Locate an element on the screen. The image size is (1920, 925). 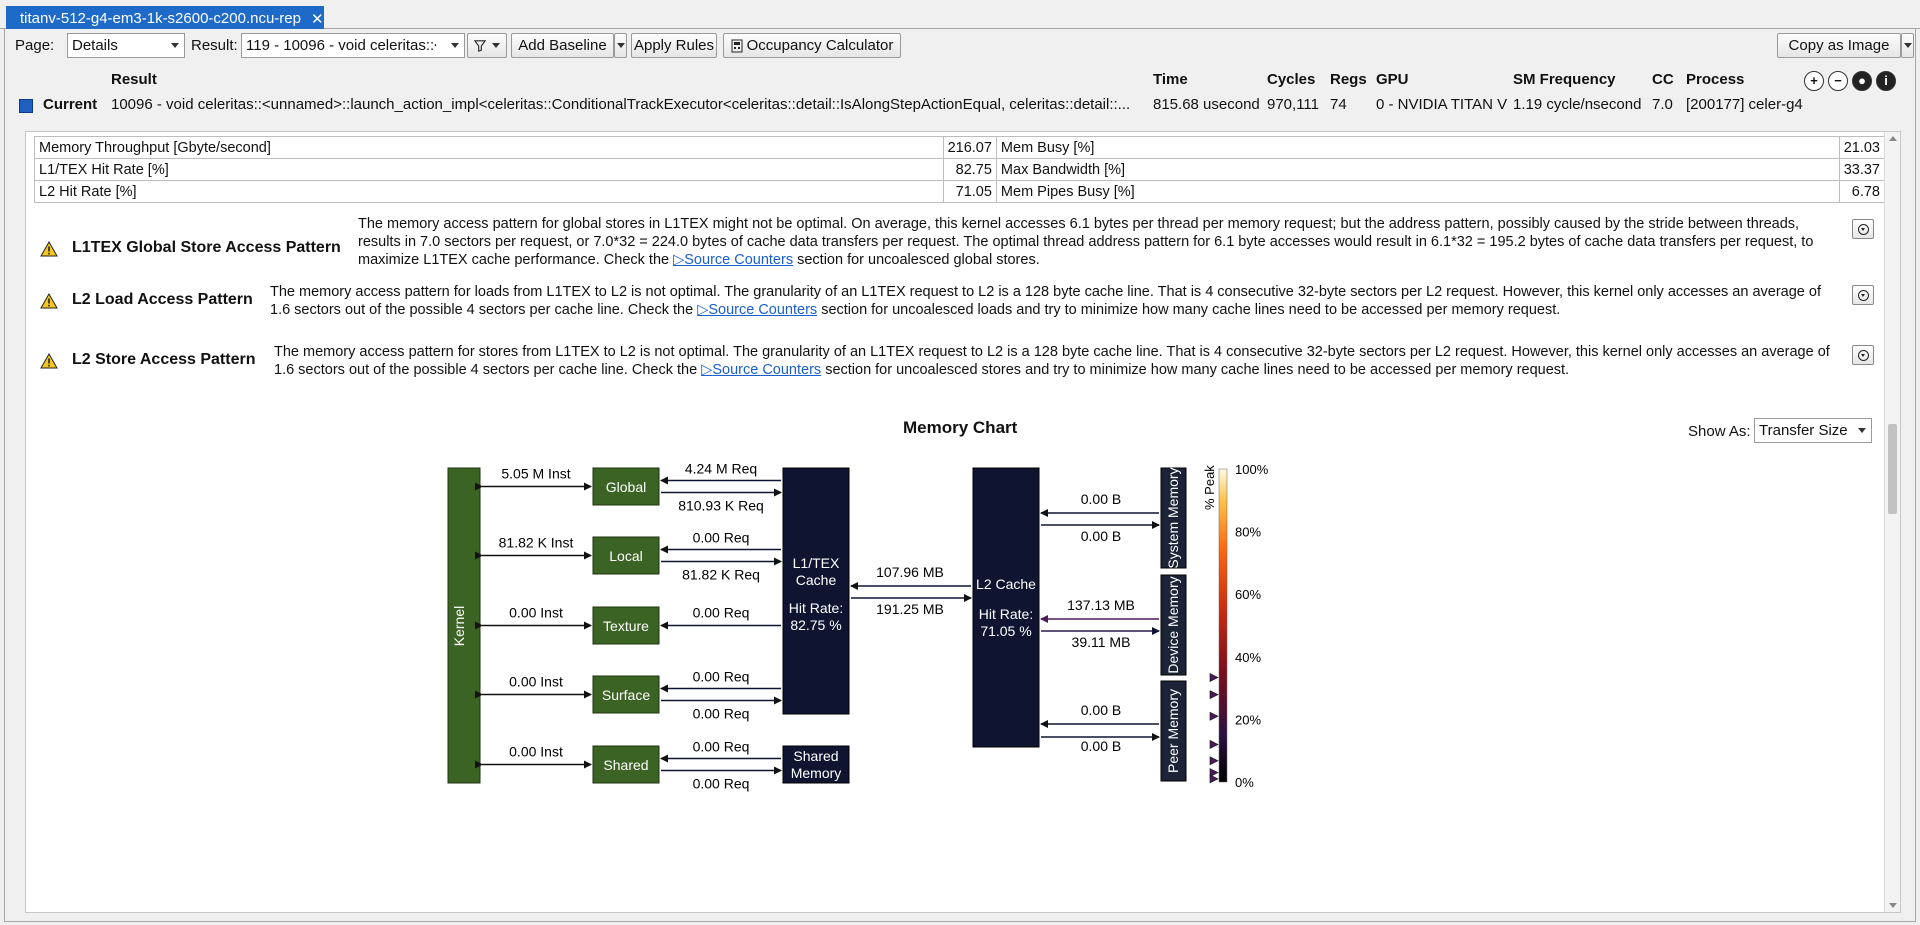
kernel-label: Kernel is located at coordinates (459, 626).